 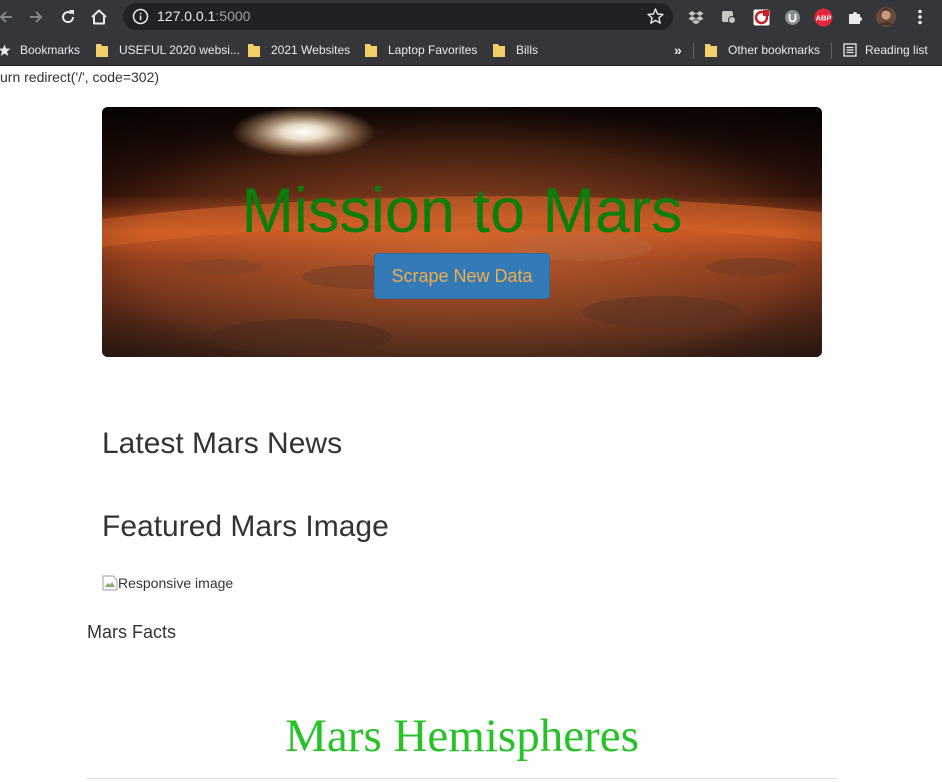 I want to click on ublock-extension, so click(x=792, y=17).